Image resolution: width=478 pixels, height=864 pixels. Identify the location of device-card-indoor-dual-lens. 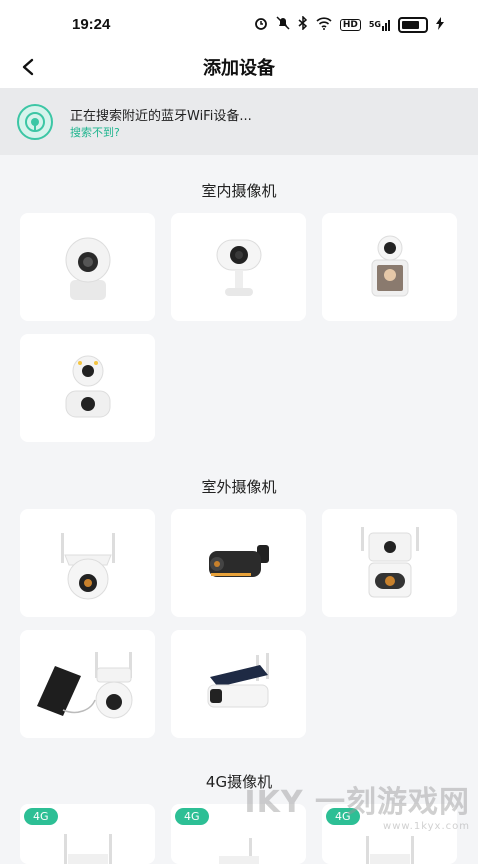
(87, 388).